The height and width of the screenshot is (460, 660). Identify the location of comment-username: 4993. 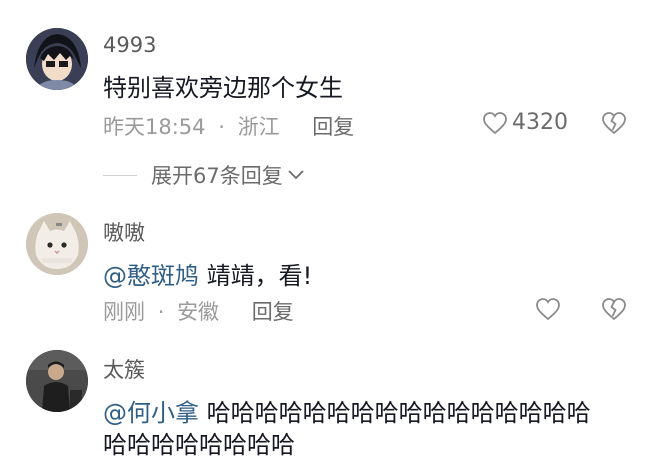
(129, 45).